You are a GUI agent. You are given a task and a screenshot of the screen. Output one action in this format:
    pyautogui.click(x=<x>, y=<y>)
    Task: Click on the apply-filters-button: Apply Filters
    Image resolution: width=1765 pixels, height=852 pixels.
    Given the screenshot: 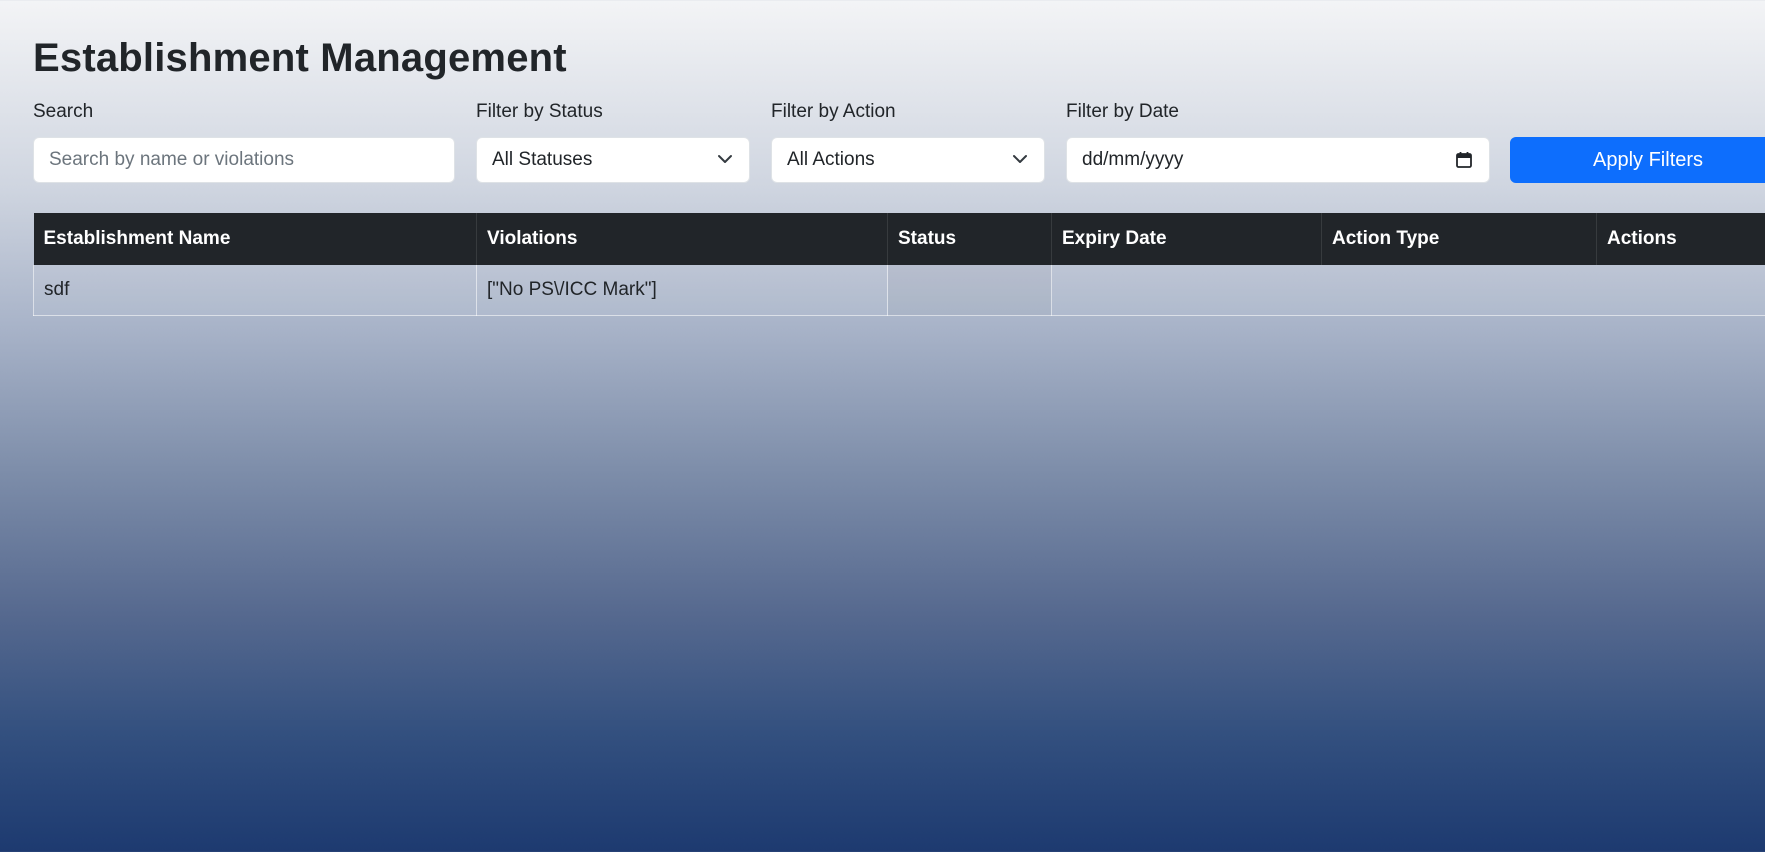 What is the action you would take?
    pyautogui.click(x=1637, y=160)
    